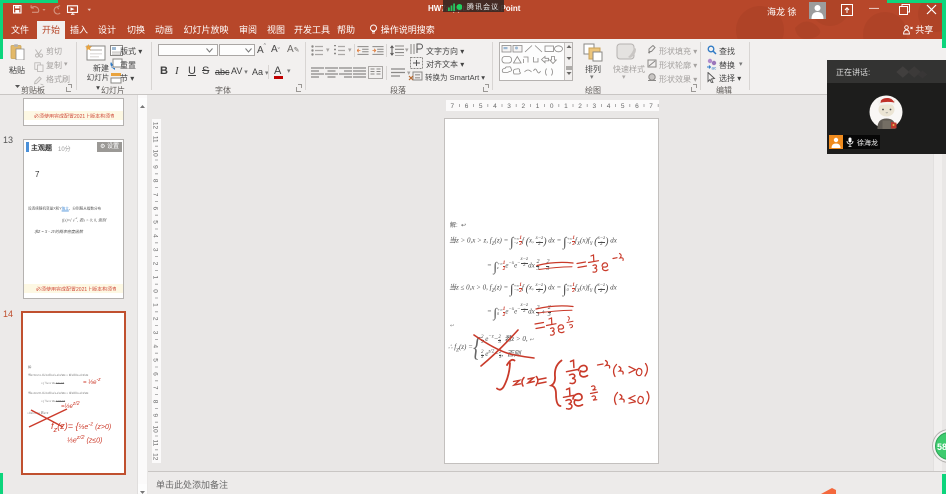 The image size is (946, 494). What do you see at coordinates (715, 68) in the screenshot?
I see `svg-text: ac` at bounding box center [715, 68].